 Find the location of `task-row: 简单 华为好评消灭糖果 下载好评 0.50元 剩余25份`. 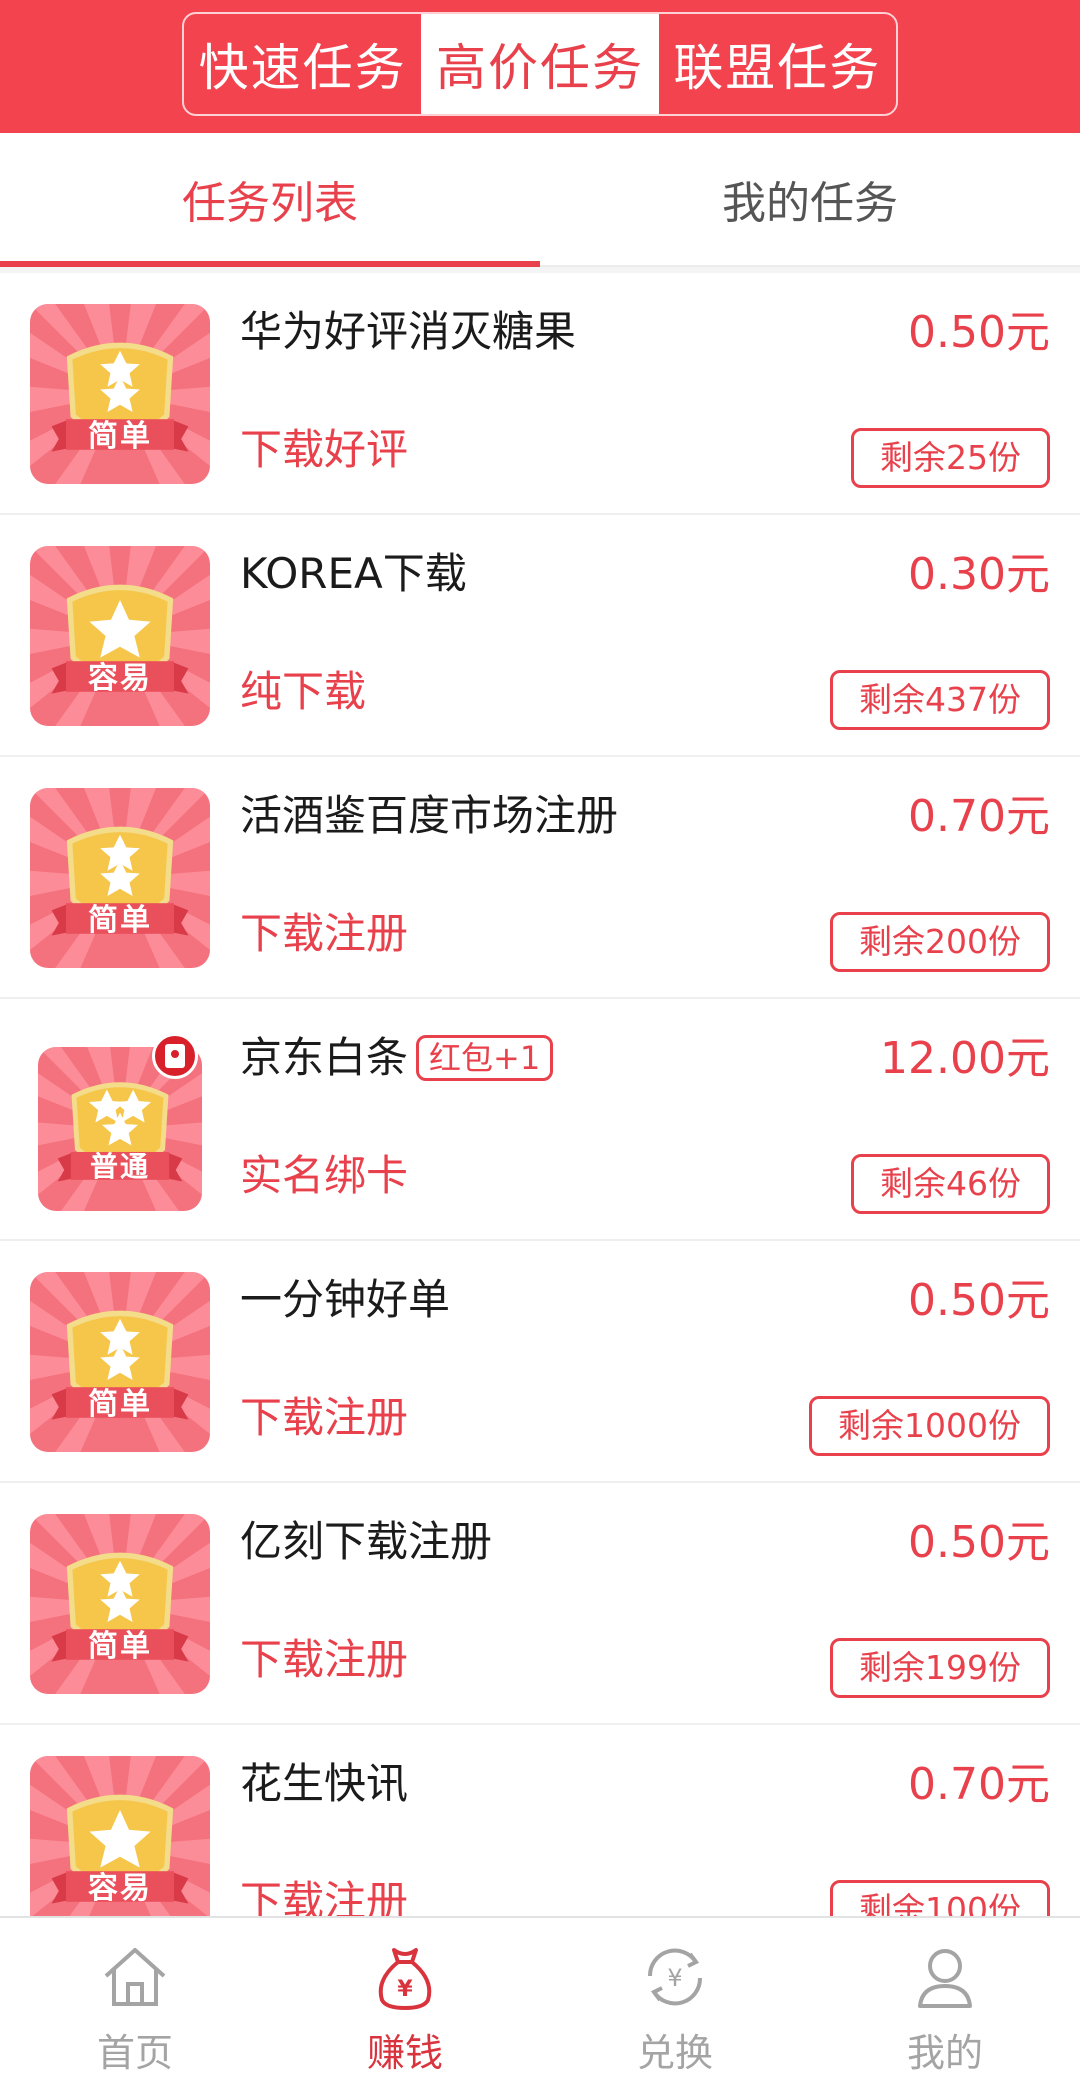

task-row: 简单 华为好评消灭糖果 下载好评 0.50元 剩余25份 is located at coordinates (540, 394).